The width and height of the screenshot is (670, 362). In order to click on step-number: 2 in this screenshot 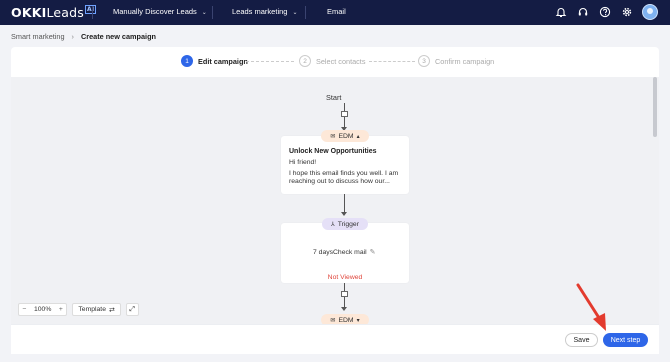, I will do `click(305, 61)`.